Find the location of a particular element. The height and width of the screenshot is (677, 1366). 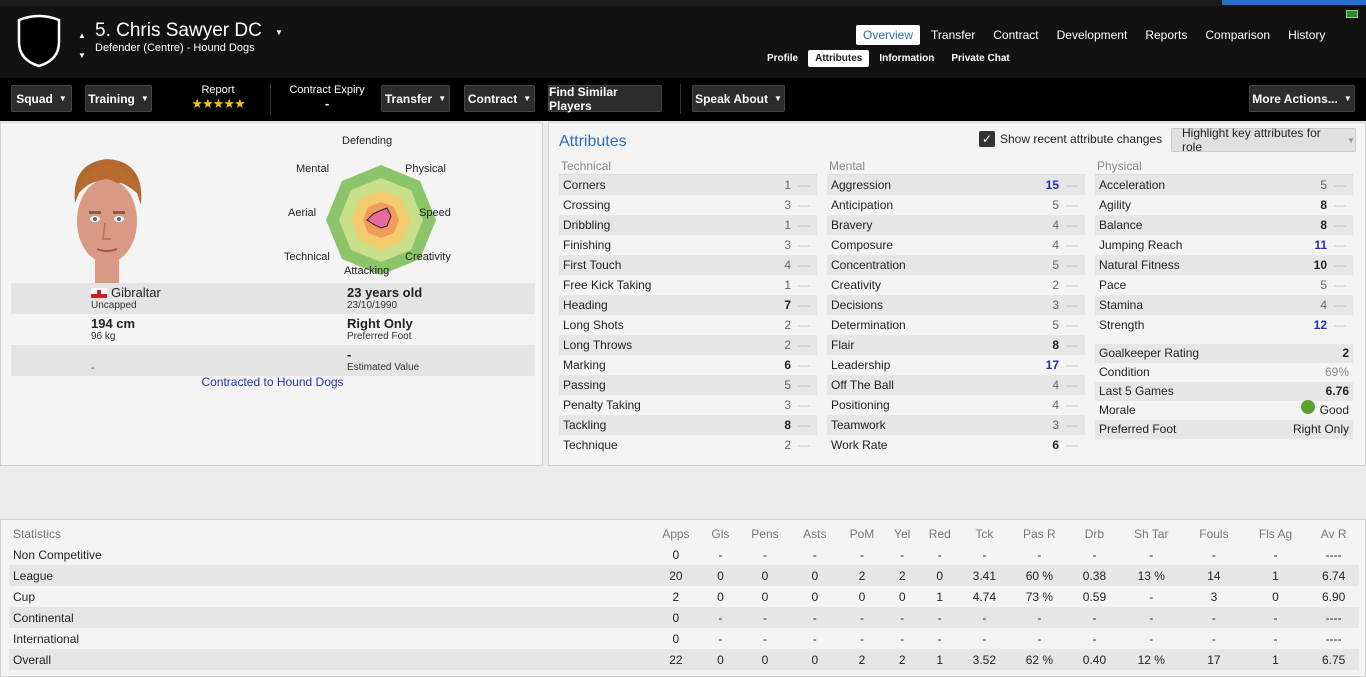

subtab-profile: Profile is located at coordinates (782, 58).